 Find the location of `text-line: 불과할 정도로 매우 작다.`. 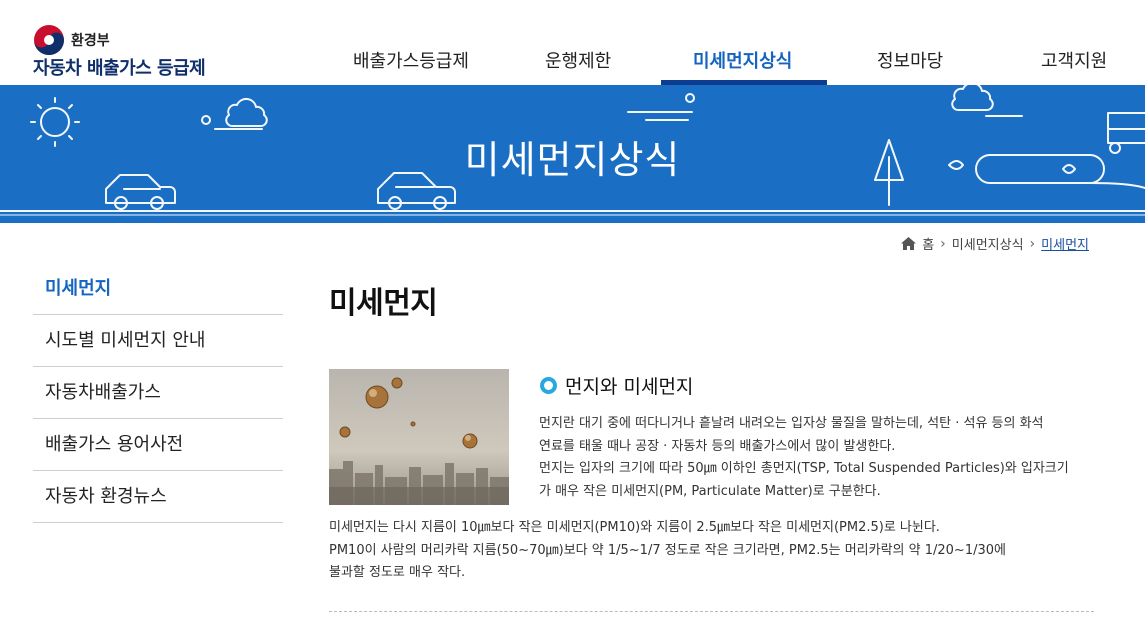

text-line: 불과할 정도로 매우 작다. is located at coordinates (397, 572).